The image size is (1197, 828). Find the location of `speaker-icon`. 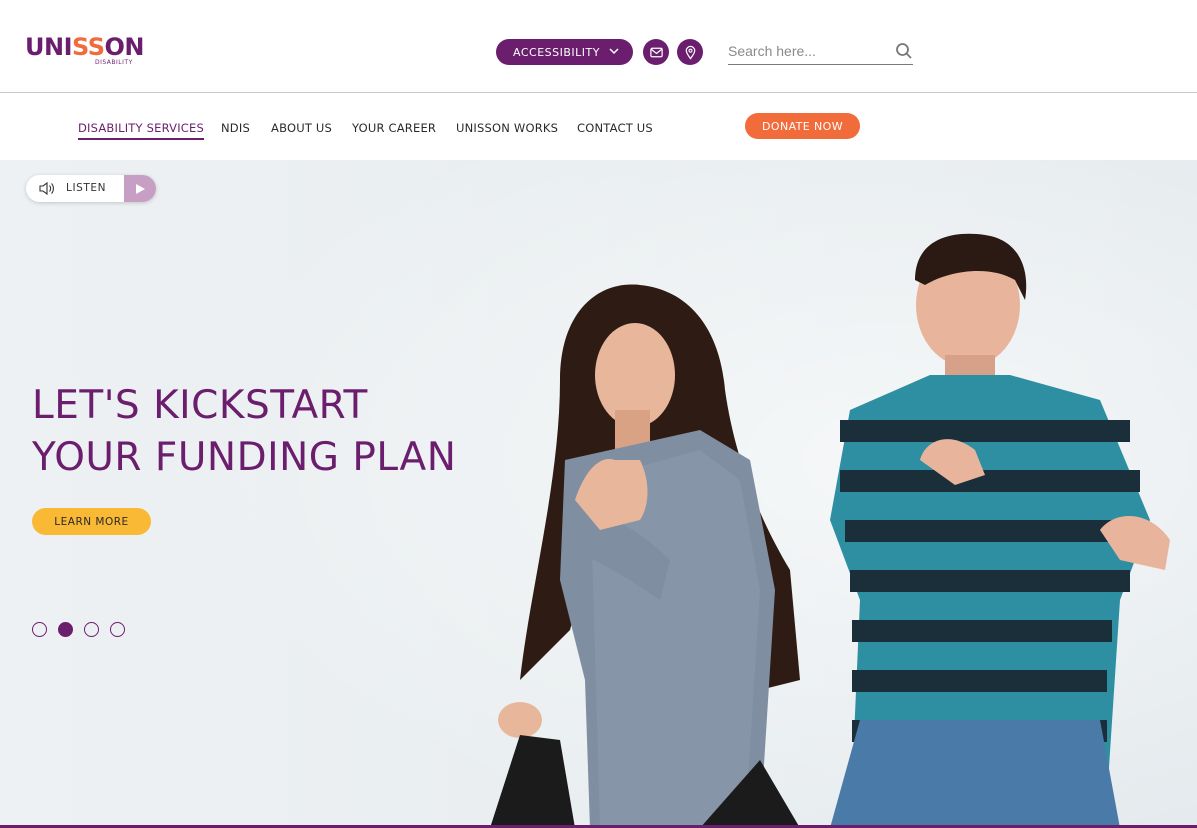

speaker-icon is located at coordinates (46, 188).